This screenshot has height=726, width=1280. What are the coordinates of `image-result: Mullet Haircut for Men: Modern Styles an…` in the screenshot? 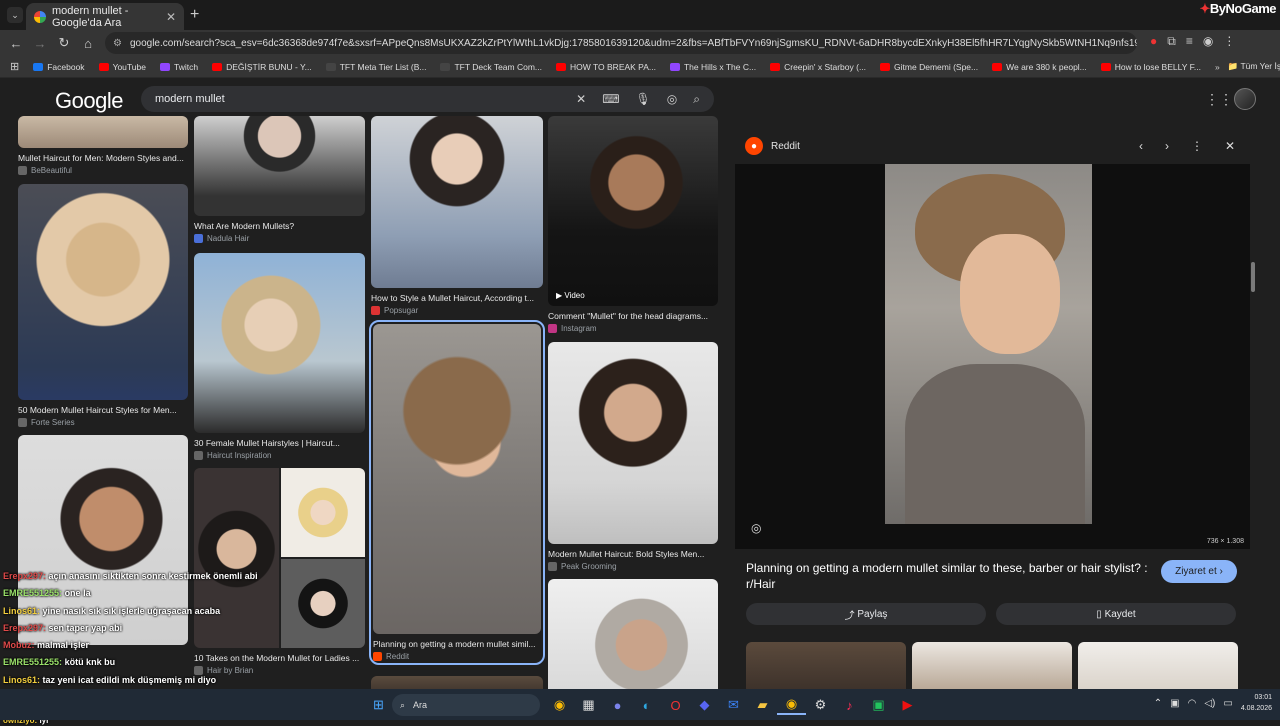 It's located at (103, 145).